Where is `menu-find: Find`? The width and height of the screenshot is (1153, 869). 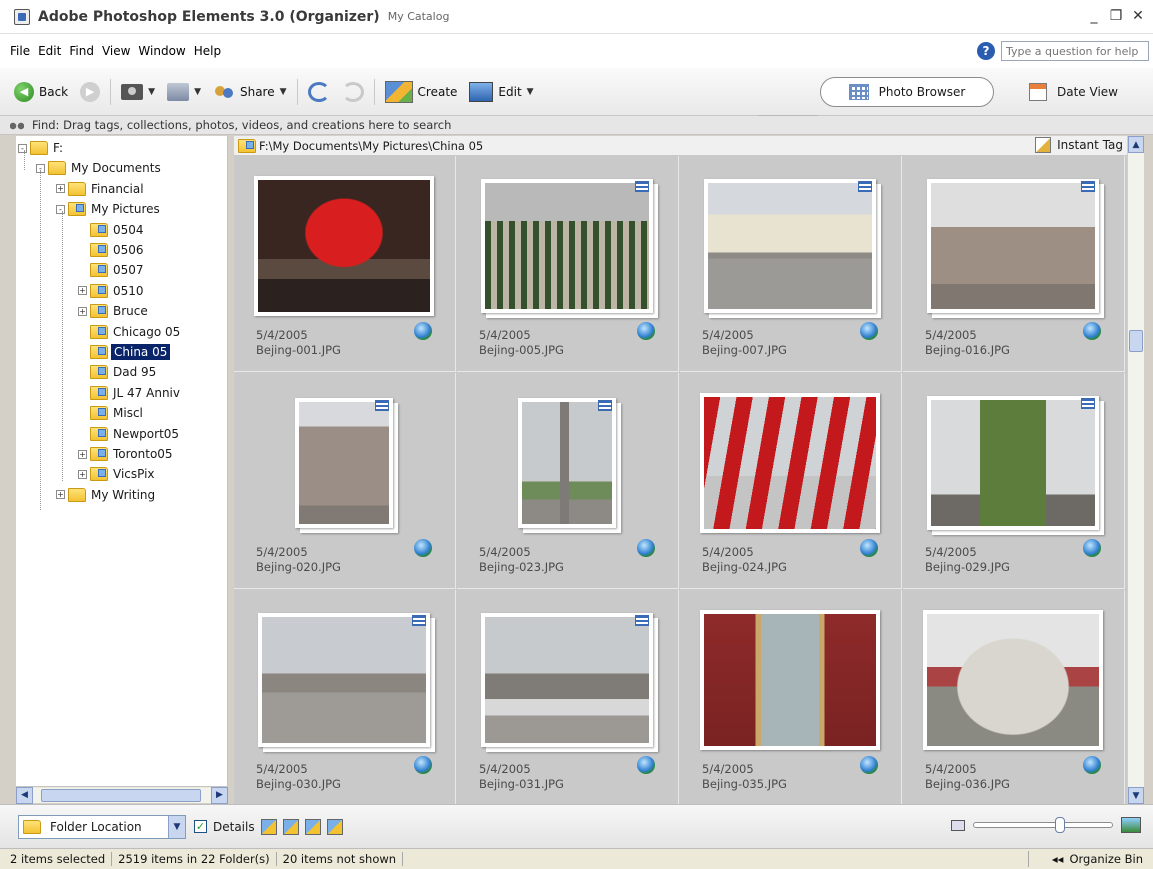
menu-find: Find is located at coordinates (81, 51).